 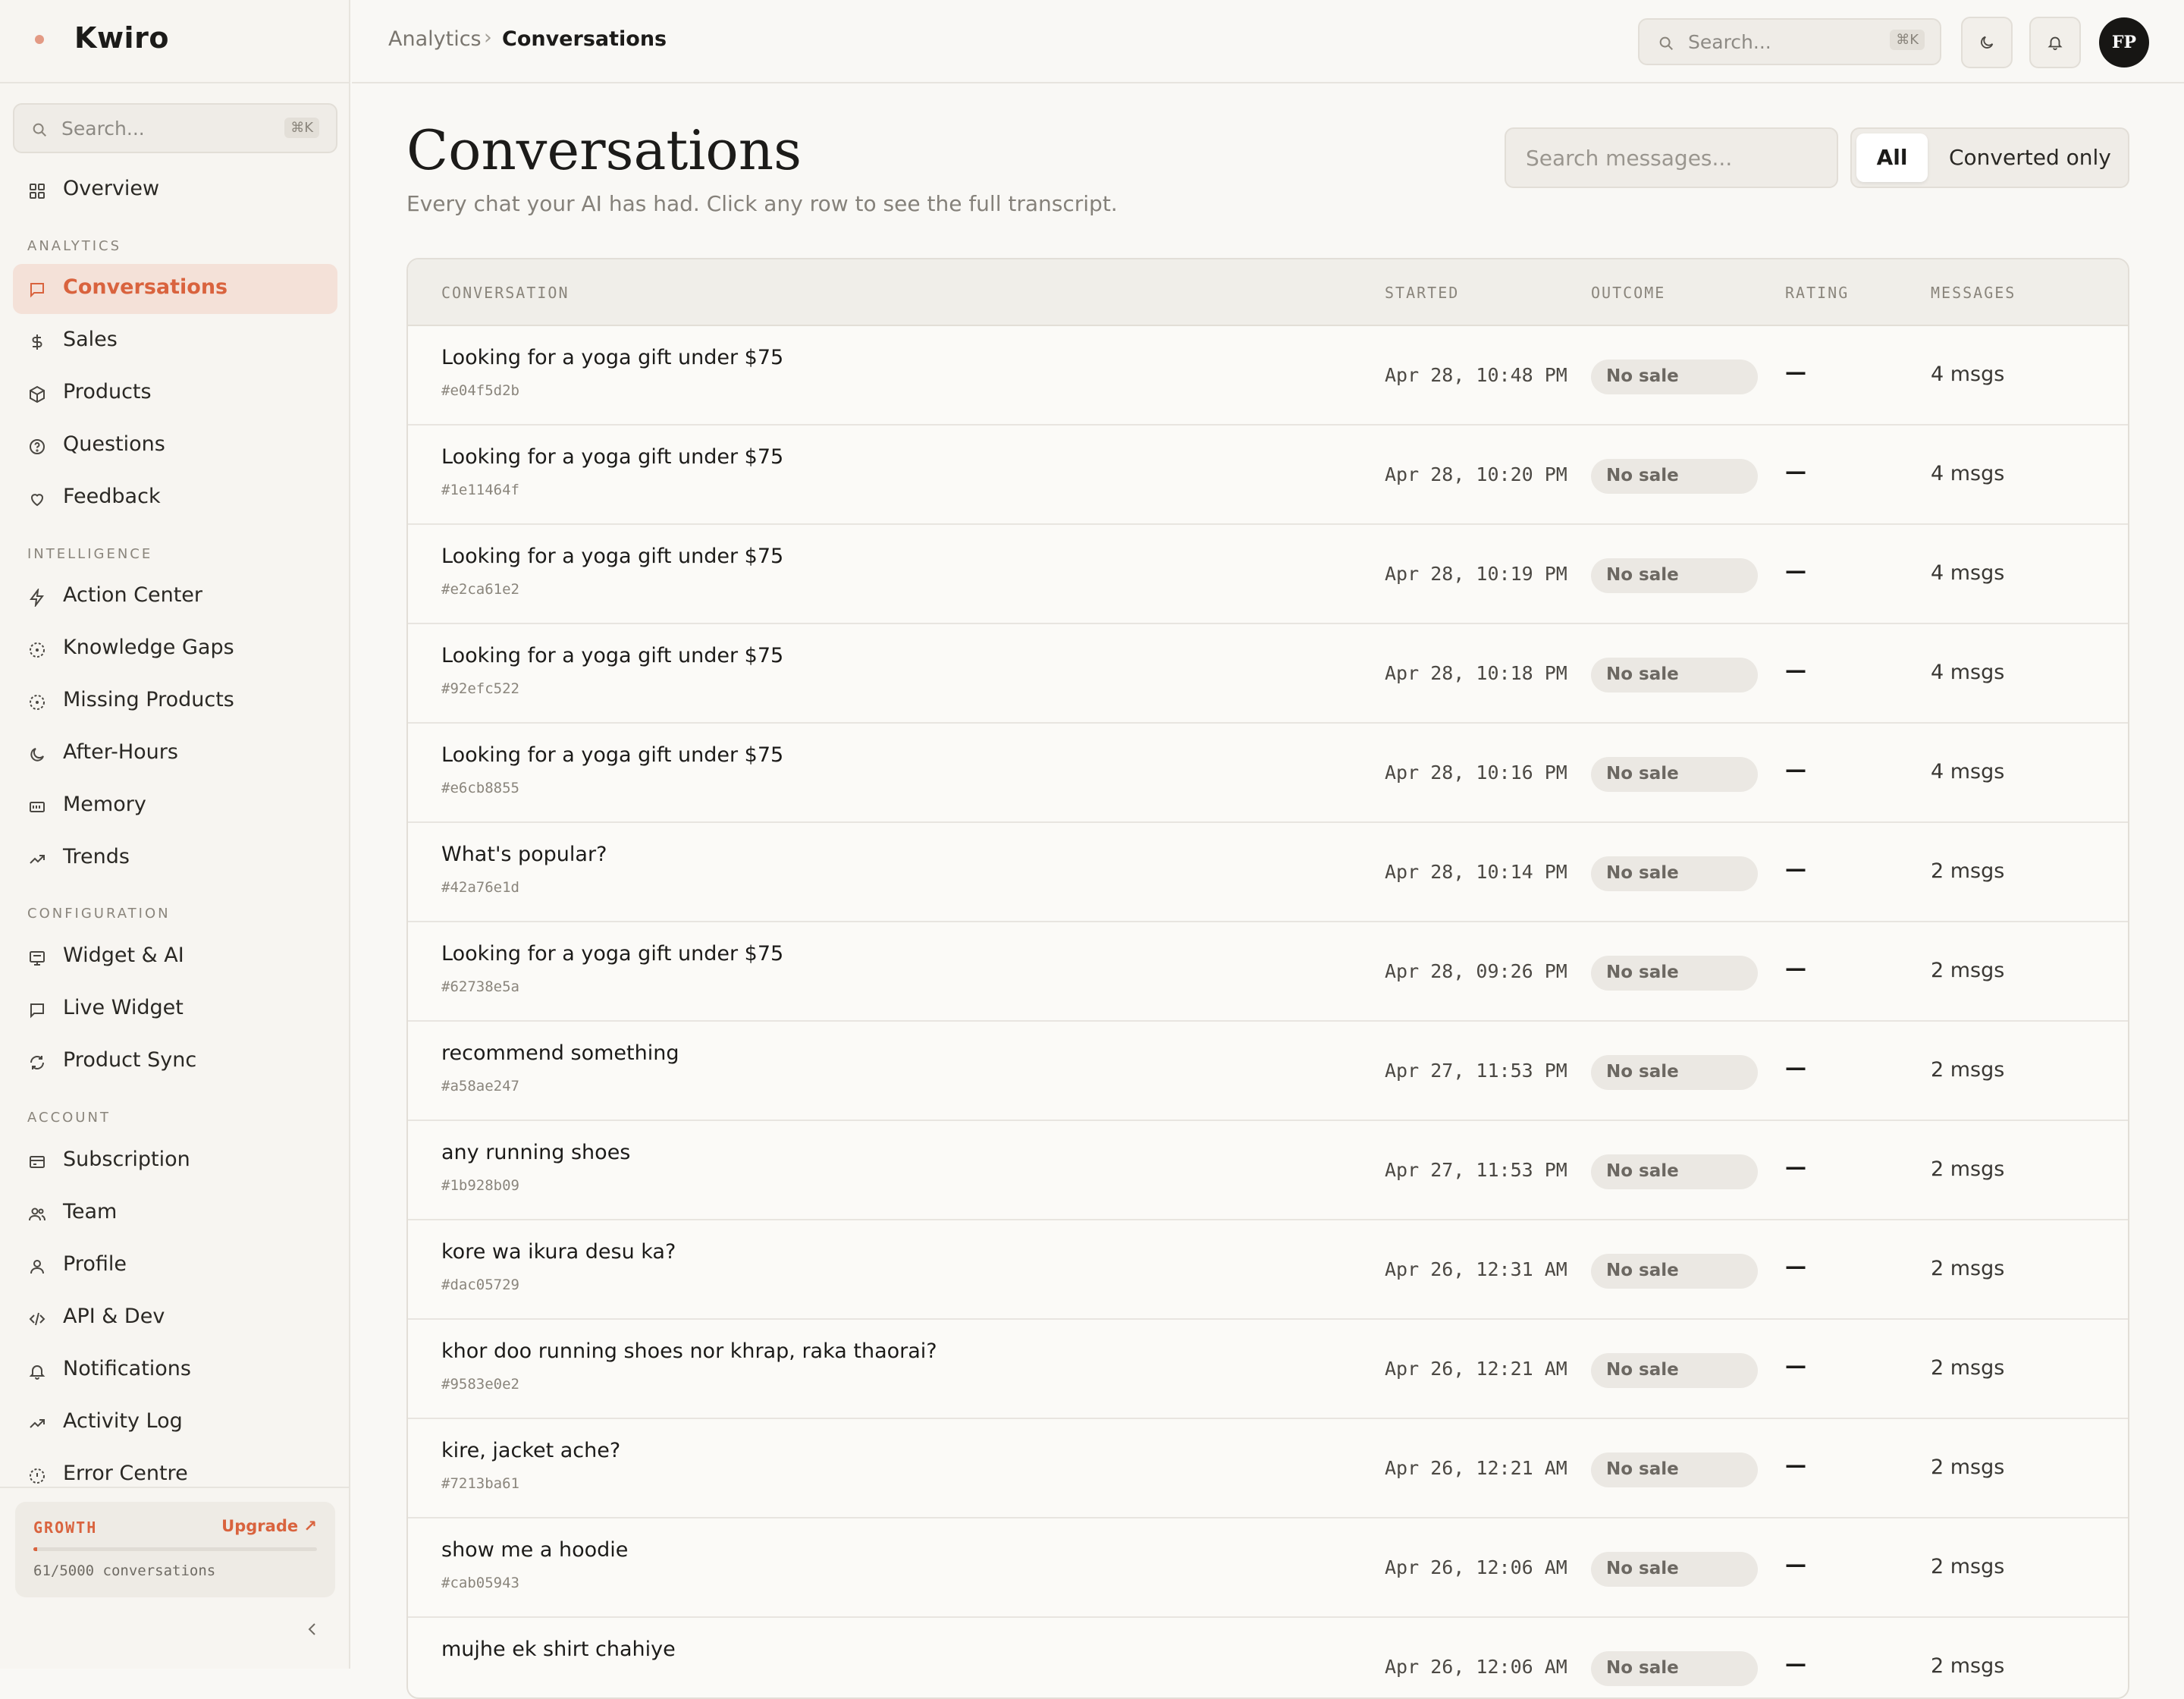 I want to click on sidebar-item-memory: Memory, so click(x=175, y=806).